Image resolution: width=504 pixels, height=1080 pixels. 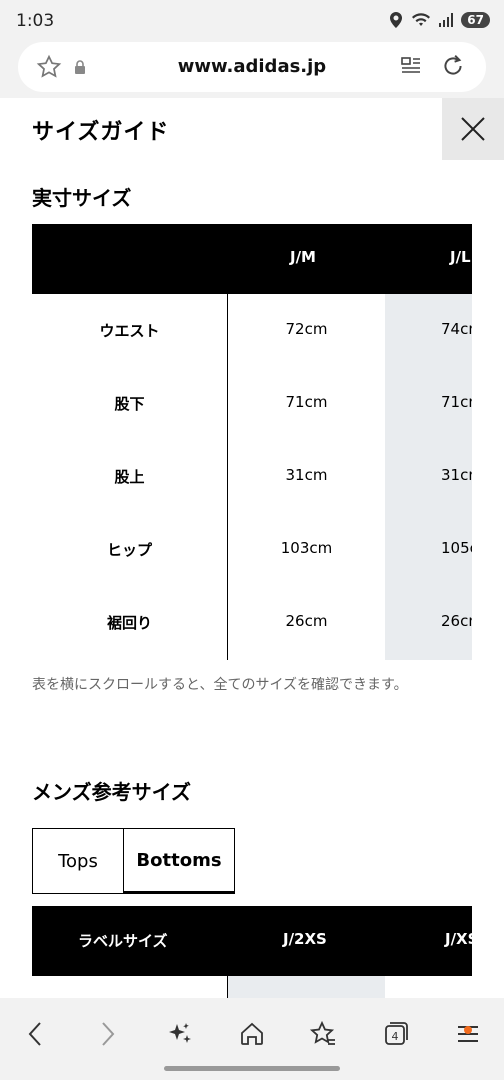 I want to click on wifi-icon, so click(x=421, y=19).